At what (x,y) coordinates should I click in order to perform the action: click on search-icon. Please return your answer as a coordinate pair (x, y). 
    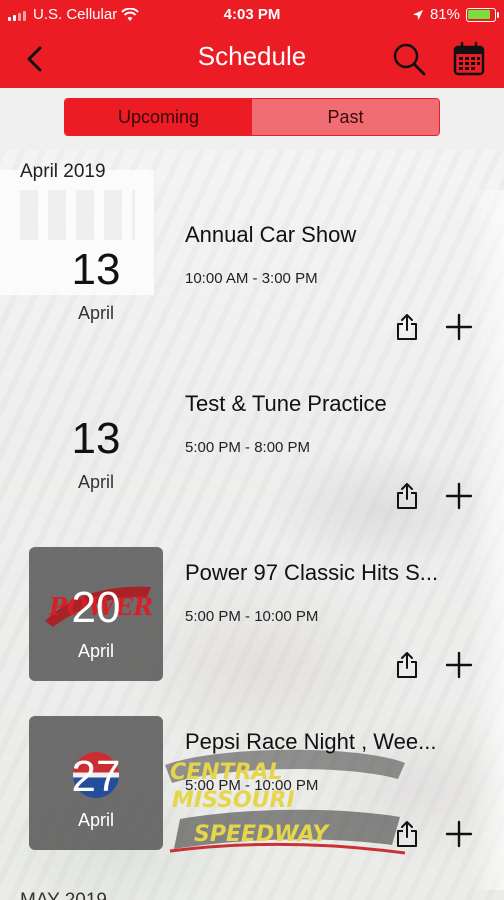
    Looking at the image, I should click on (409, 59).